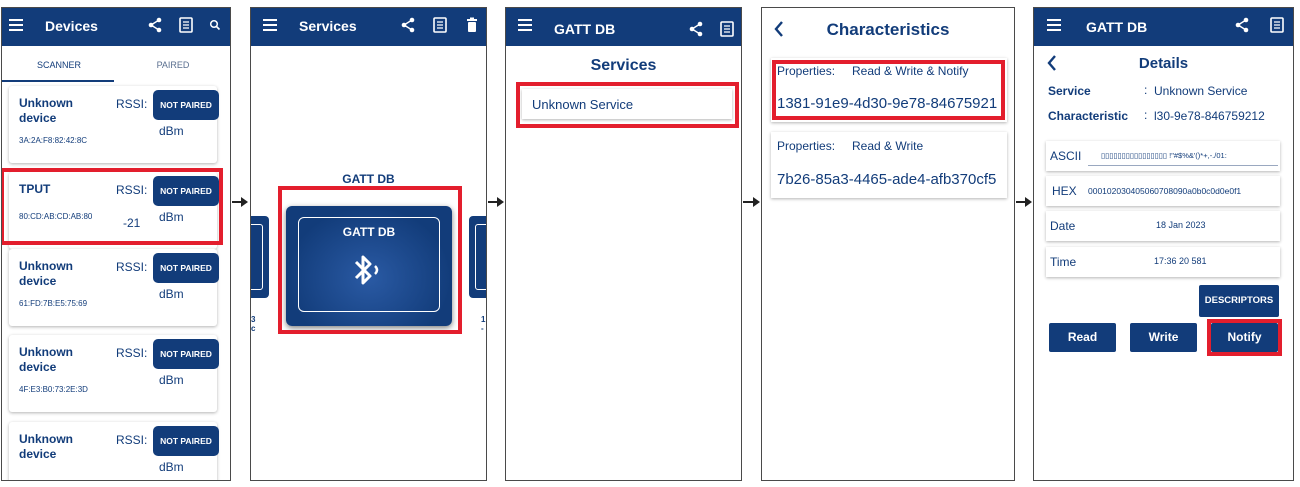 The width and height of the screenshot is (1300, 487). What do you see at coordinates (1163, 337) in the screenshot?
I see `write-button: Write` at bounding box center [1163, 337].